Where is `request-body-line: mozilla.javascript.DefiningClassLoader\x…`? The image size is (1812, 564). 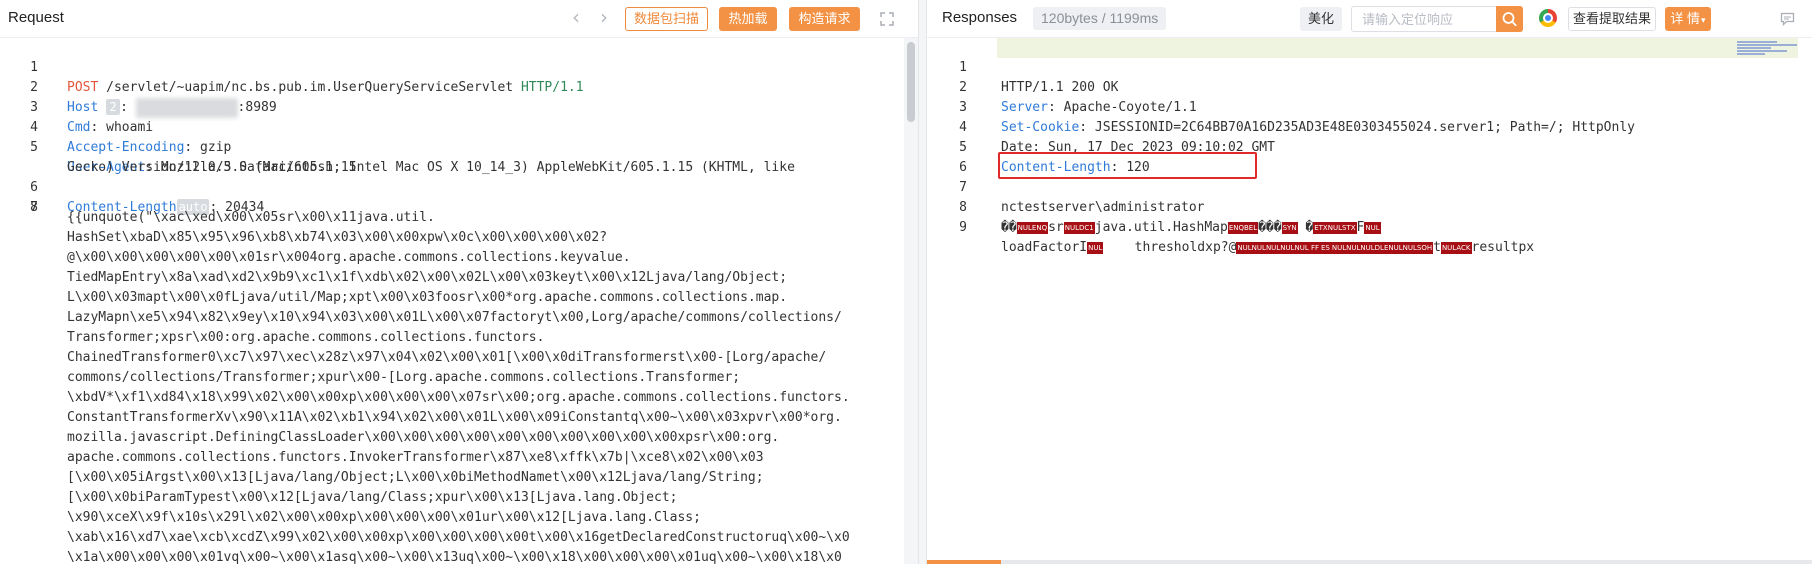
request-body-line: mozilla.javascript.DefiningClassLoader\x… is located at coordinates (423, 437).